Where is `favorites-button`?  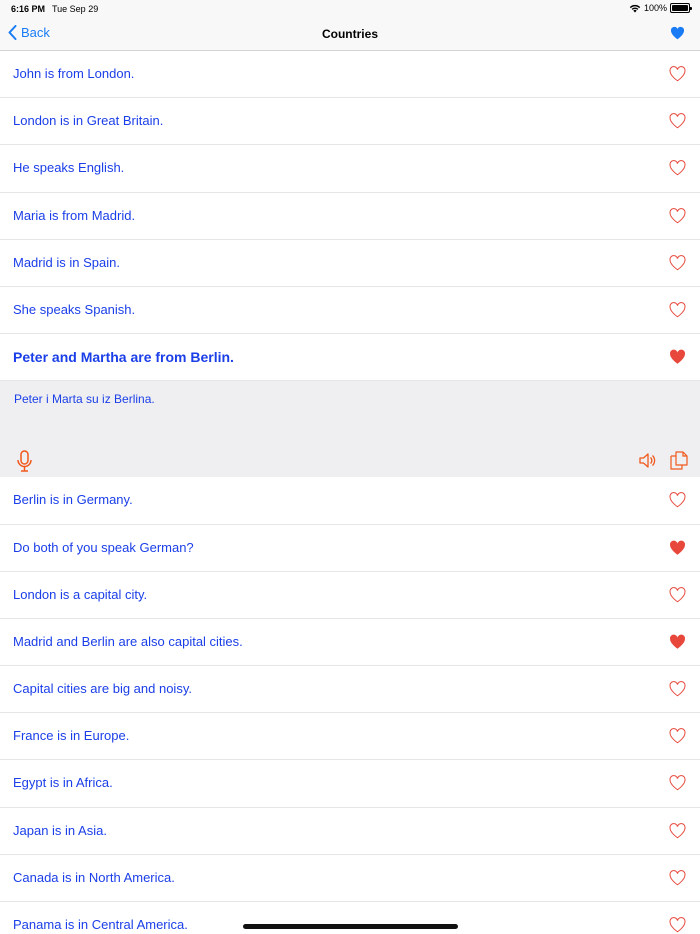
favorites-button is located at coordinates (677, 35).